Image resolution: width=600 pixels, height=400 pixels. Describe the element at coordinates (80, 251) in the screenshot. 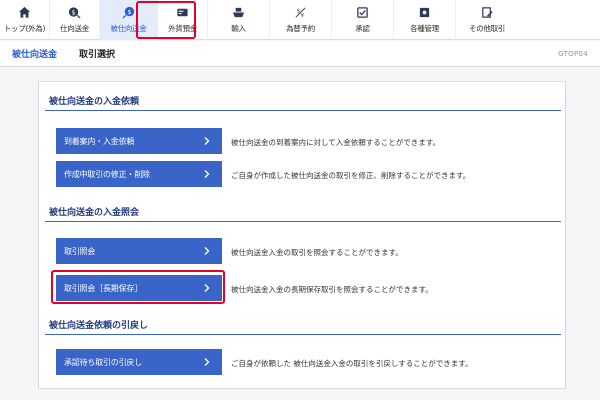

I see `transaction-inquiry-button-label: 取引照会` at that location.